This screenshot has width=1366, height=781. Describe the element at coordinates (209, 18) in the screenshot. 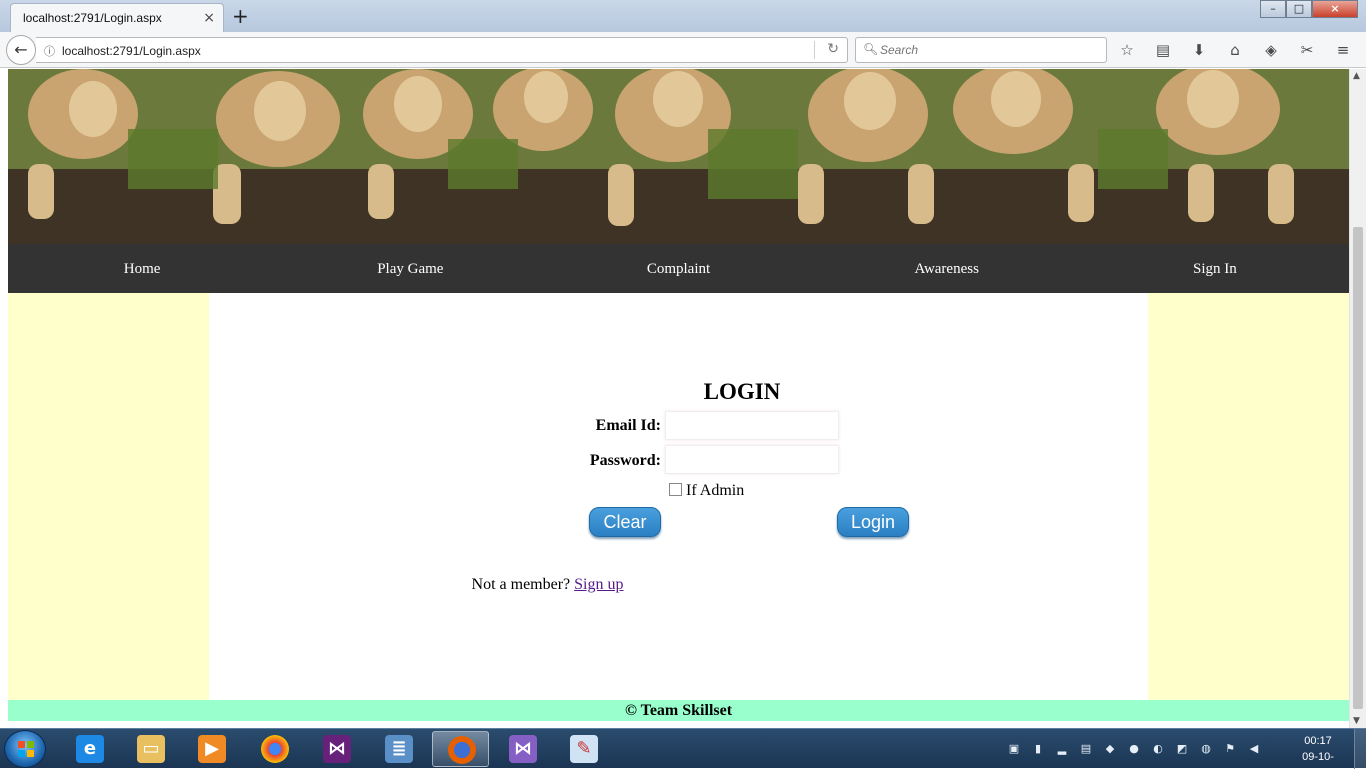

I see `tab-close-icon: ×` at that location.